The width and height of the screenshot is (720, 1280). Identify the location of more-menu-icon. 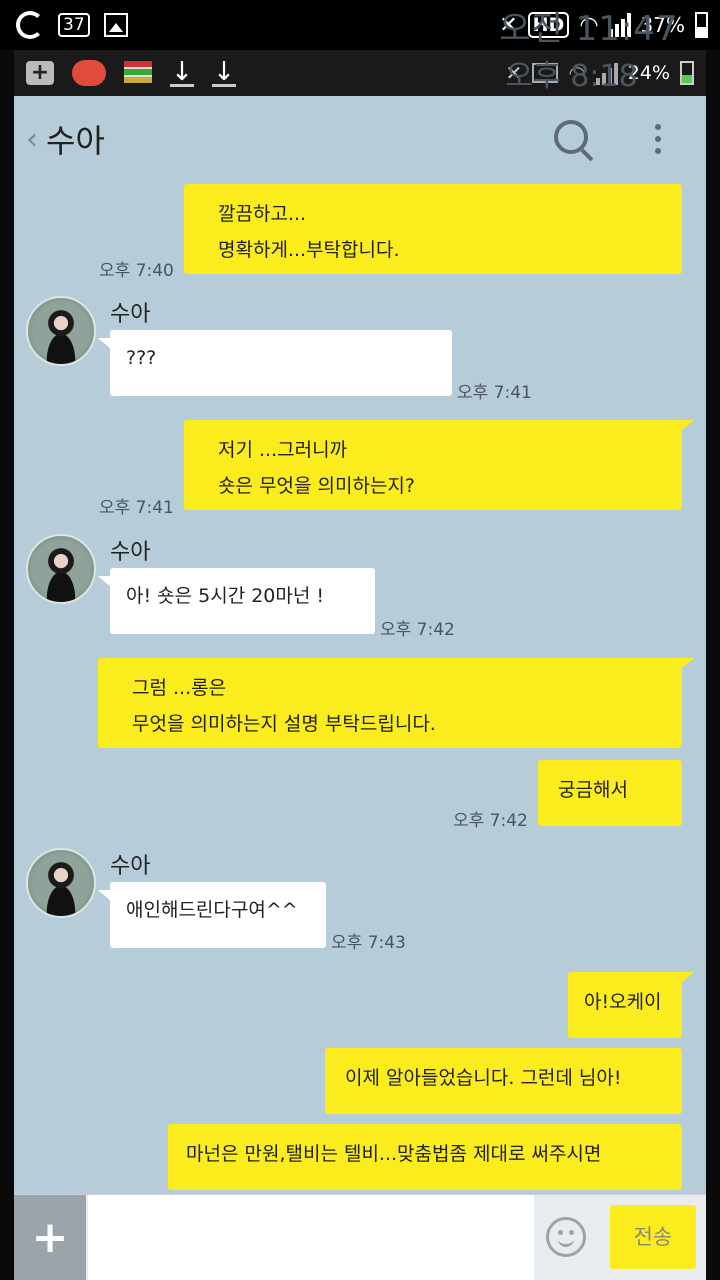
(658, 142).